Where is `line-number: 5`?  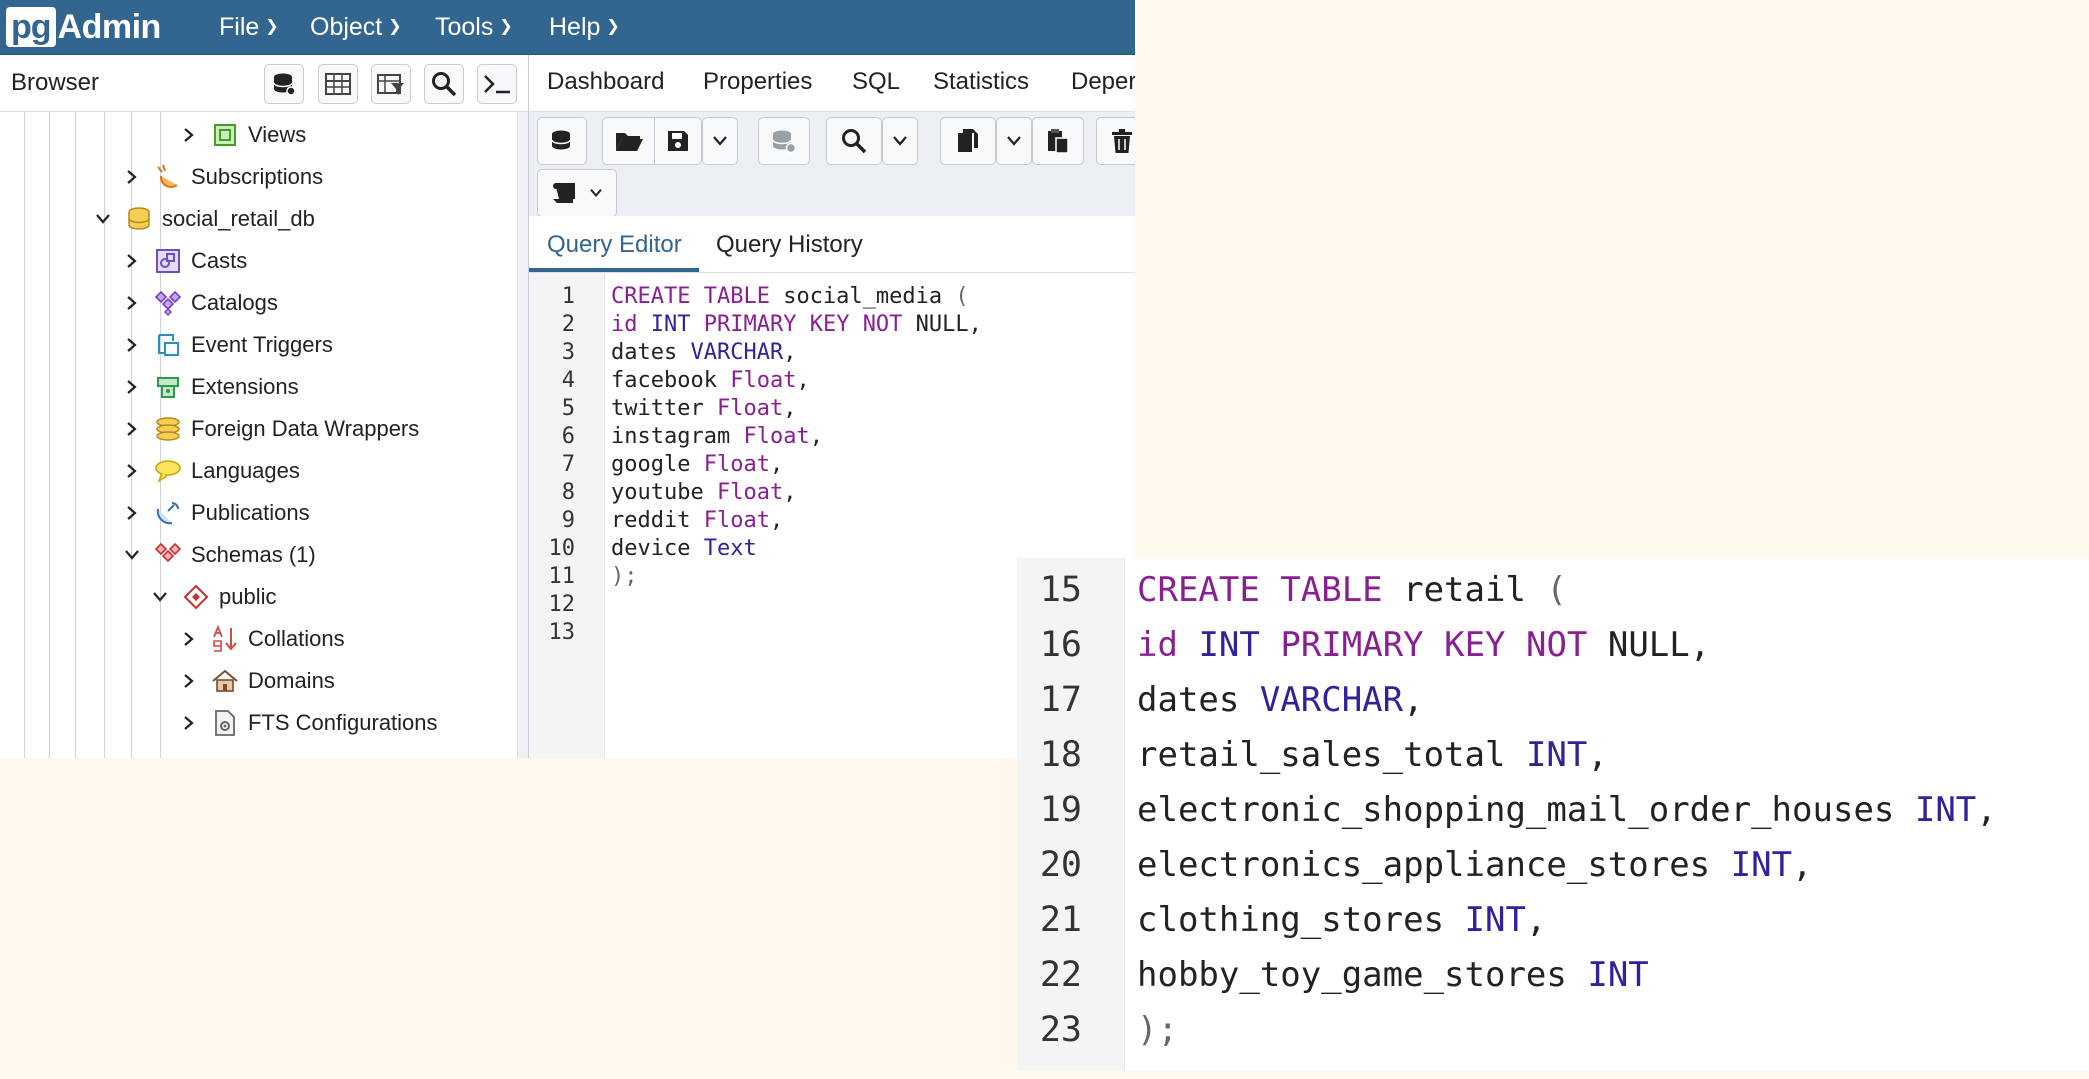 line-number: 5 is located at coordinates (568, 408).